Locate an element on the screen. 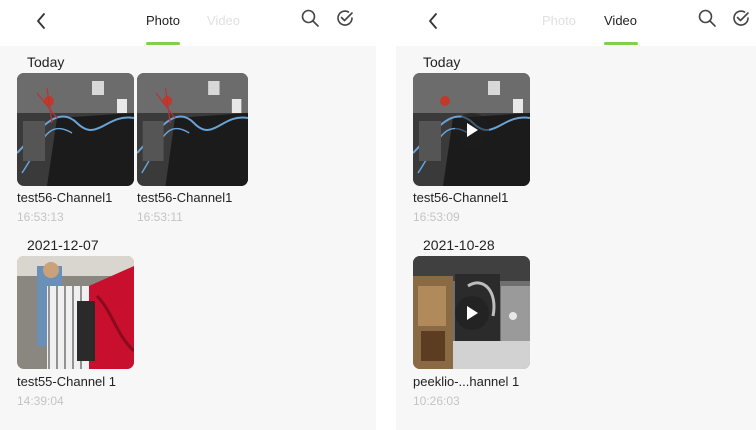  date-header: 2021-12-07 is located at coordinates (63, 245).